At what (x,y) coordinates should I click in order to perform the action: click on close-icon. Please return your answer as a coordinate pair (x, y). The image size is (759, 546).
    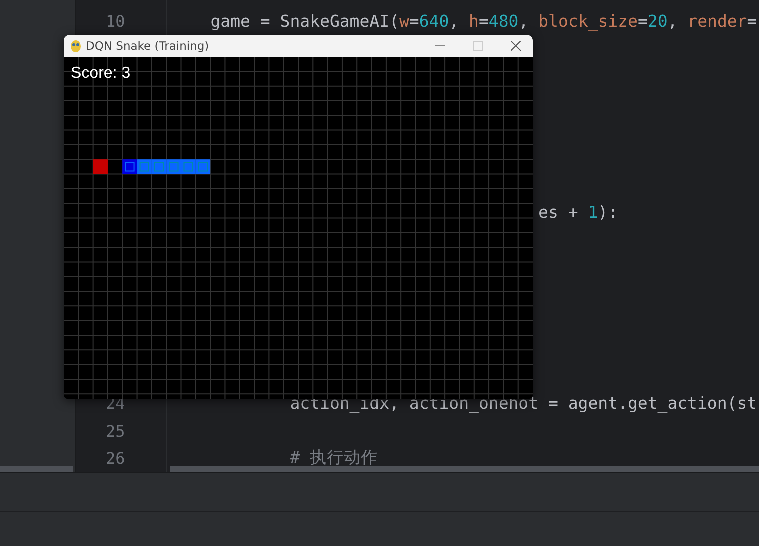
    Looking at the image, I should click on (516, 46).